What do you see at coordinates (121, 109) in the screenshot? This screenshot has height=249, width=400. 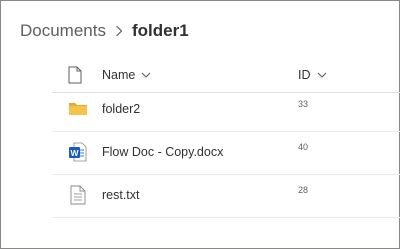 I see `row-name: folder2` at bounding box center [121, 109].